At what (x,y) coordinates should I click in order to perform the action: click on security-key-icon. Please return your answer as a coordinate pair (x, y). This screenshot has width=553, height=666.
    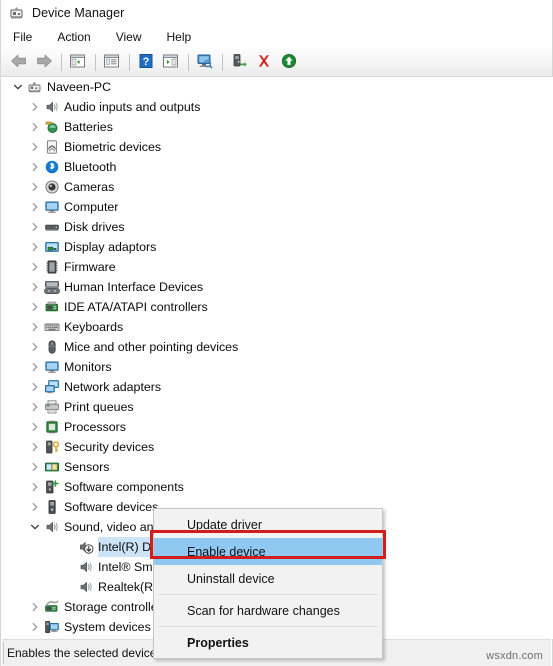
    Looking at the image, I should click on (51, 447).